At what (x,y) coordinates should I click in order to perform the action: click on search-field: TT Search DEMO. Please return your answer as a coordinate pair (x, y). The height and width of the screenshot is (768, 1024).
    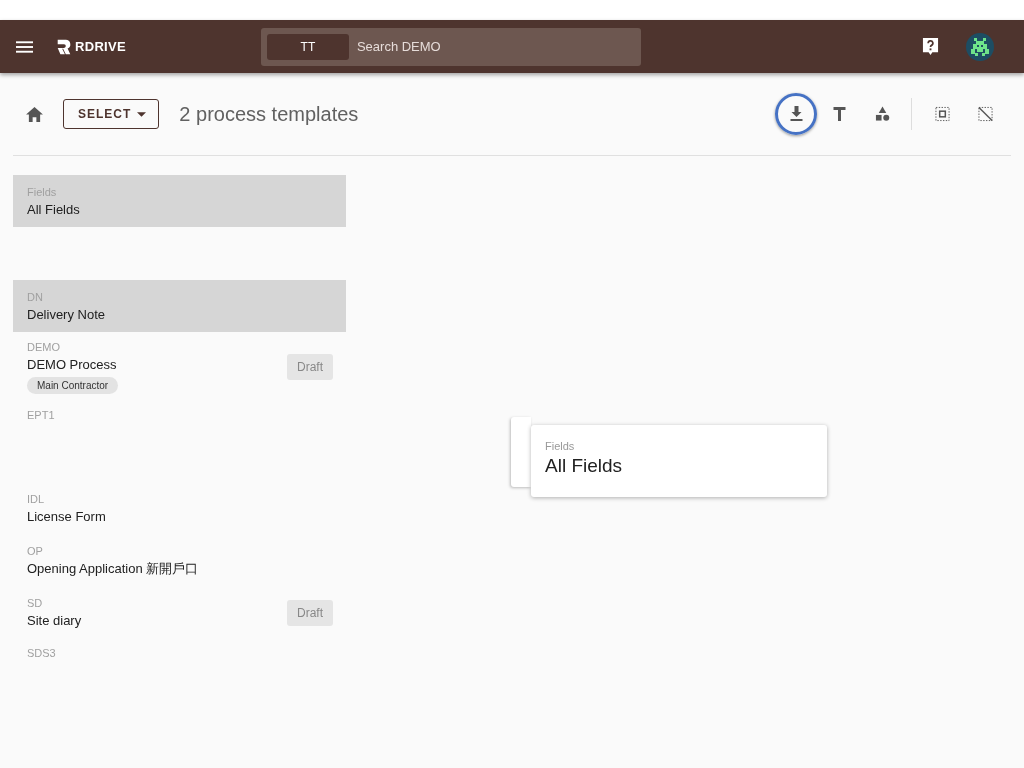
    Looking at the image, I should click on (450, 46).